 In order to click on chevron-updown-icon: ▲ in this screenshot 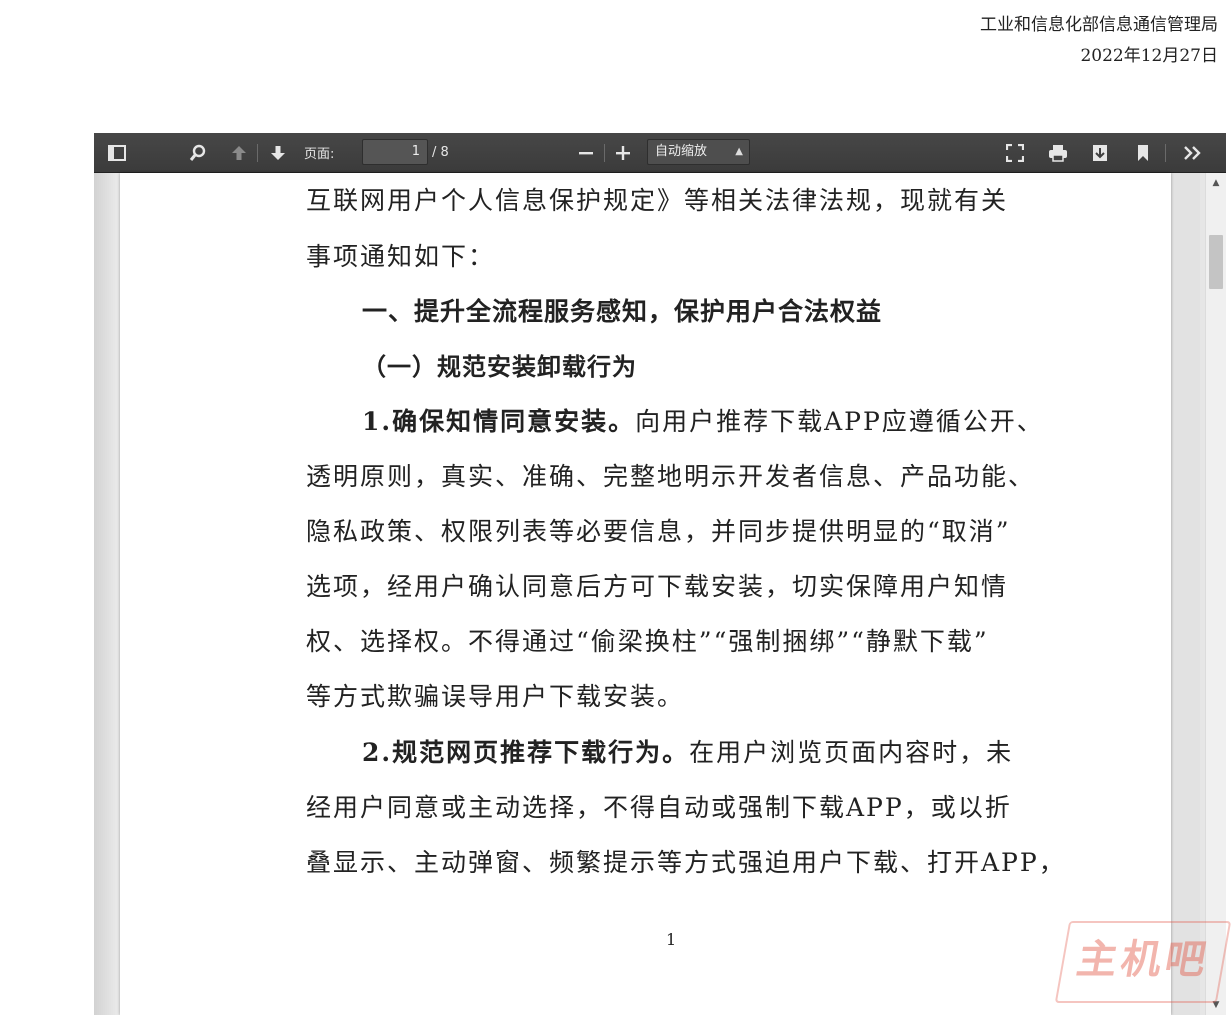, I will do `click(739, 151)`.